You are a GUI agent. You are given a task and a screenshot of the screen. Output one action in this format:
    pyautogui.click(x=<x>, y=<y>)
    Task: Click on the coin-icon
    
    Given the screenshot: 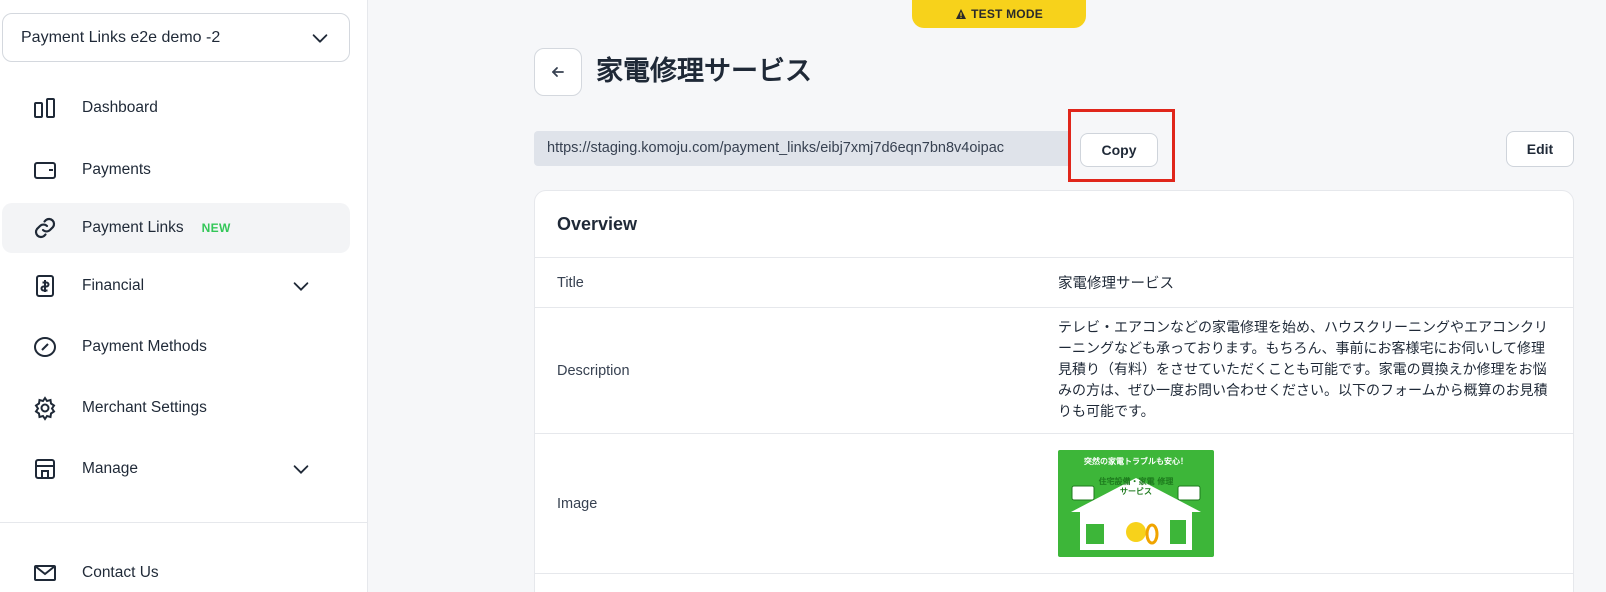 What is the action you would take?
    pyautogui.click(x=45, y=347)
    